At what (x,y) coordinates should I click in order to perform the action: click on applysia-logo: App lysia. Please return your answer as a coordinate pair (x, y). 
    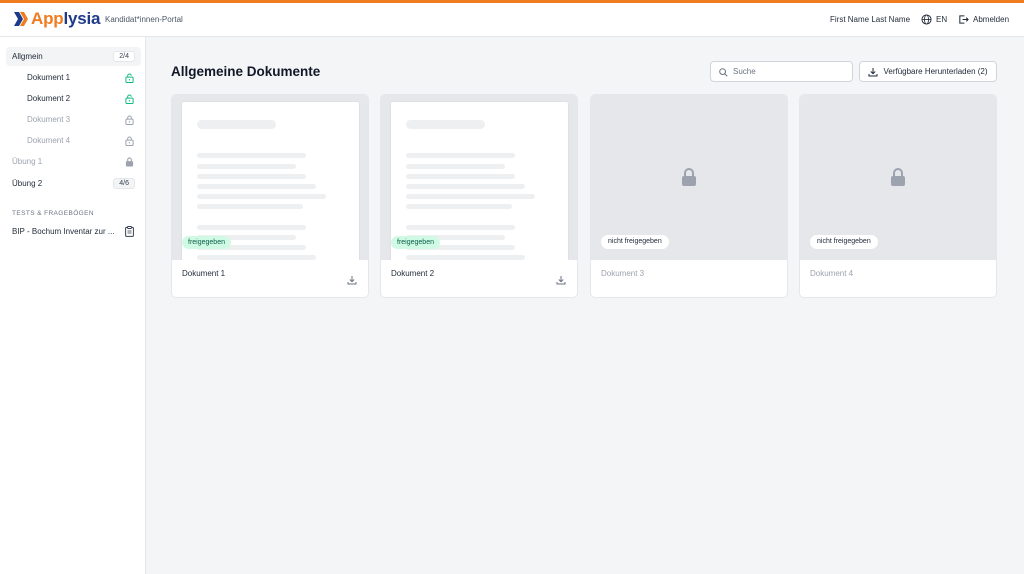
    Looking at the image, I should click on (57, 19).